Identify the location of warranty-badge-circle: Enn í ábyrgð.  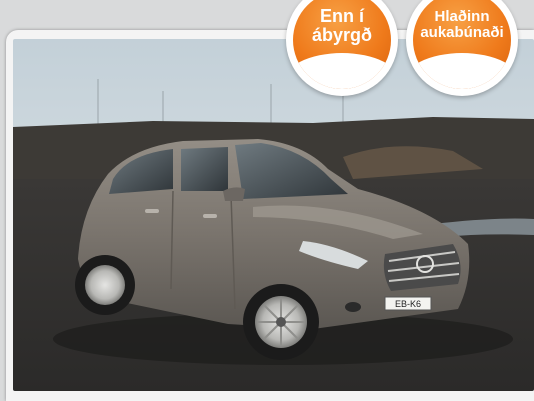
(342, 44).